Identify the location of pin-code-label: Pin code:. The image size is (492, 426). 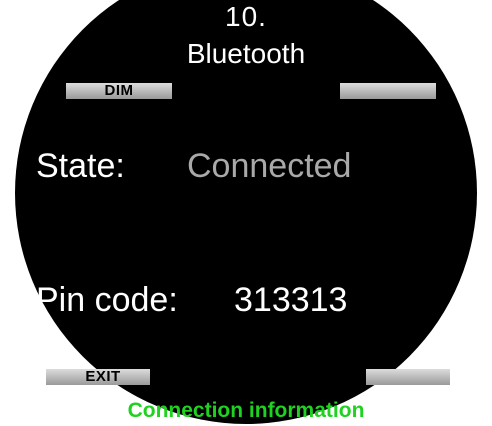
(107, 300).